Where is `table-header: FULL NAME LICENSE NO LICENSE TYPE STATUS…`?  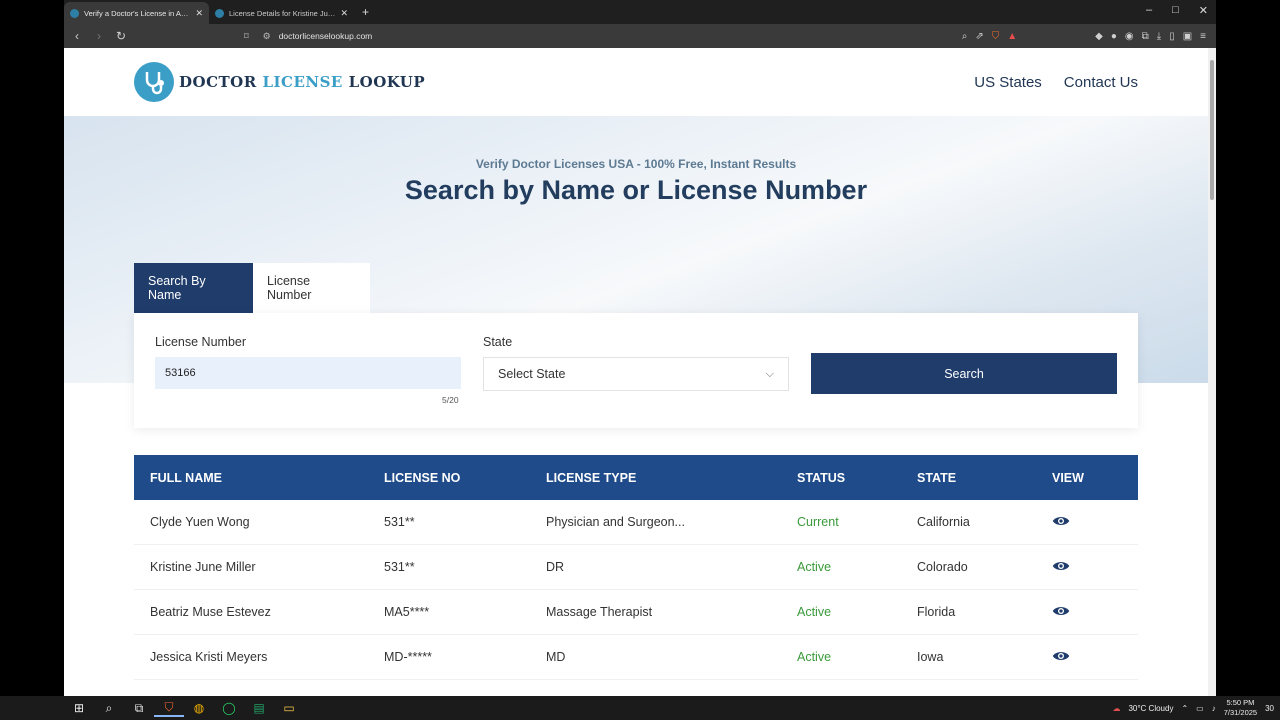 table-header: FULL NAME LICENSE NO LICENSE TYPE STATUS… is located at coordinates (636, 477).